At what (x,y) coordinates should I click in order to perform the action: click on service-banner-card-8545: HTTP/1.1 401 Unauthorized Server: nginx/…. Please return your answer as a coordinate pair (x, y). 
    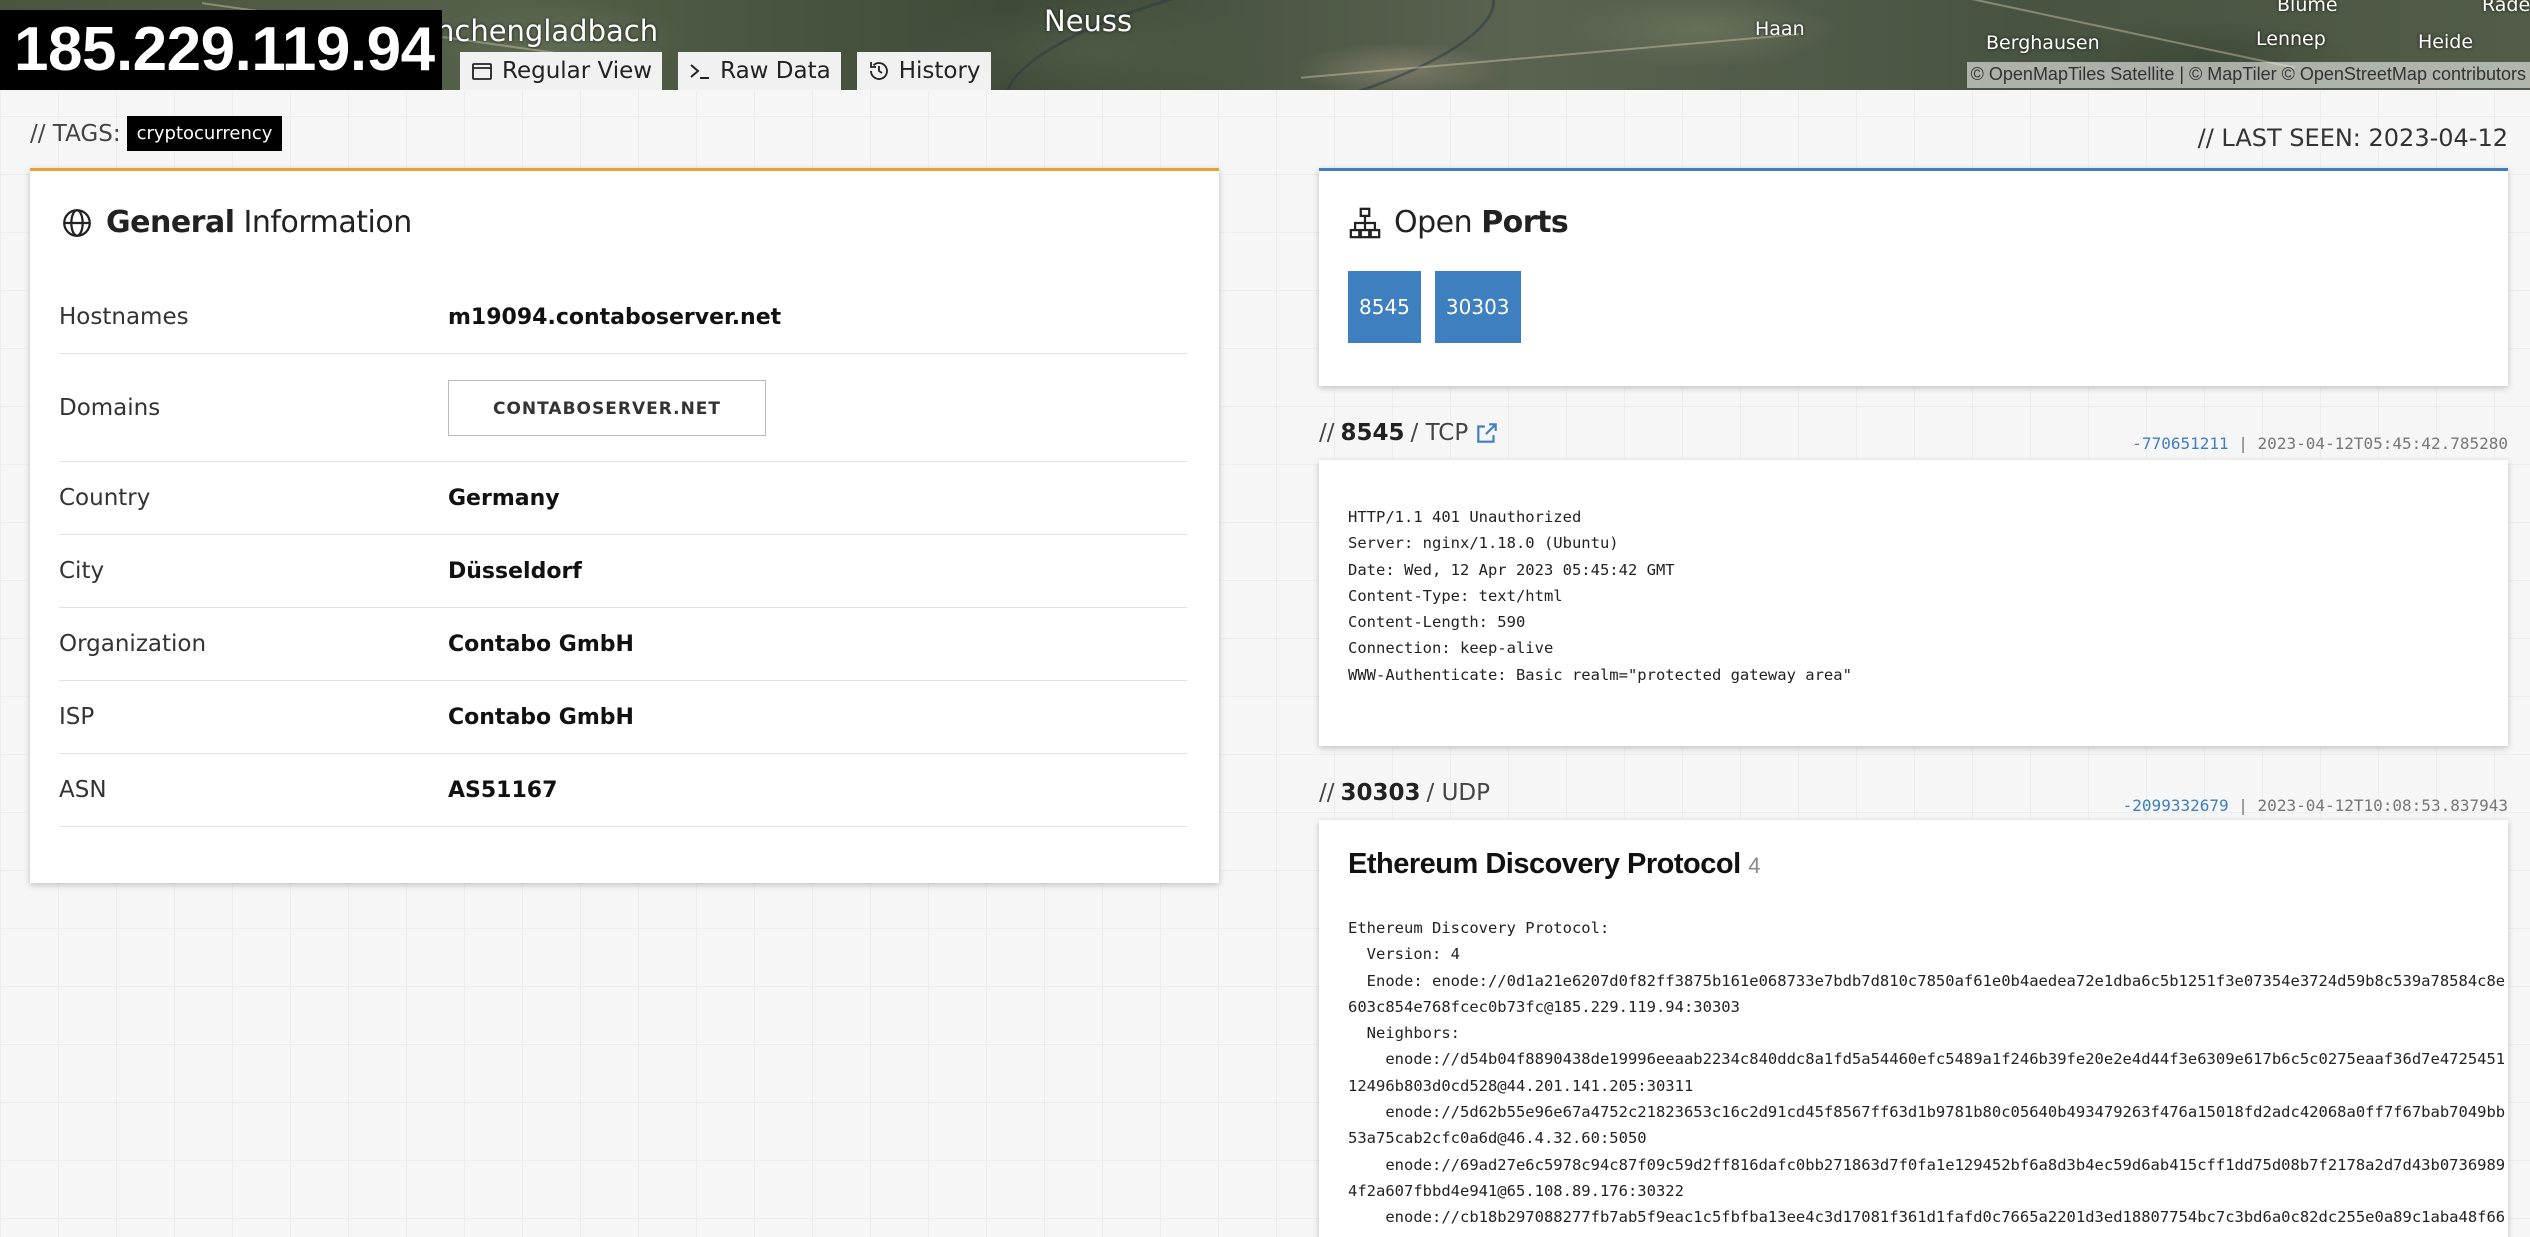
    Looking at the image, I should click on (1913, 603).